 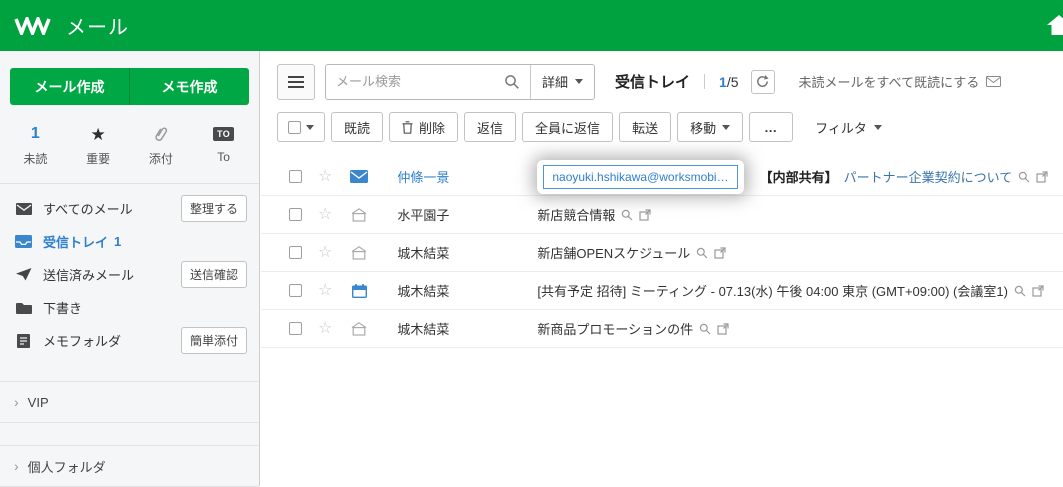 I want to click on search-input, so click(x=410, y=81).